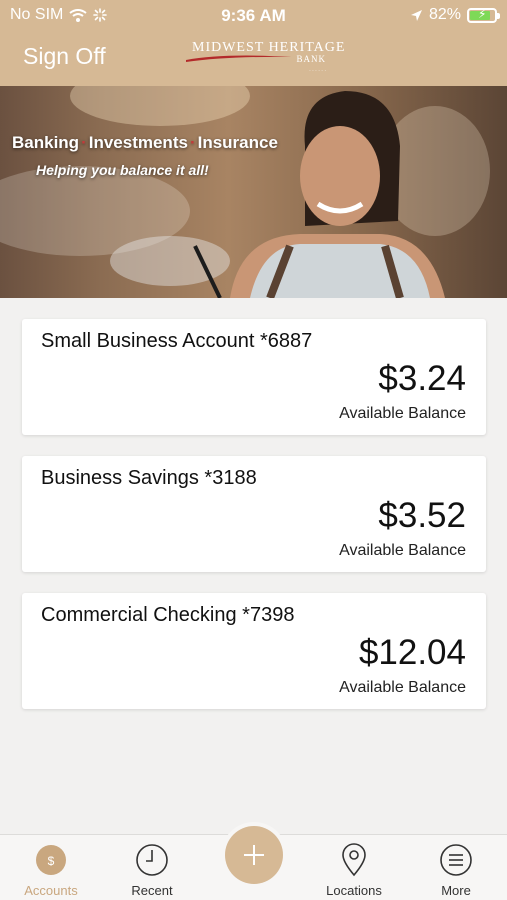 The image size is (507, 900). What do you see at coordinates (254, 855) in the screenshot?
I see `add-button` at bounding box center [254, 855].